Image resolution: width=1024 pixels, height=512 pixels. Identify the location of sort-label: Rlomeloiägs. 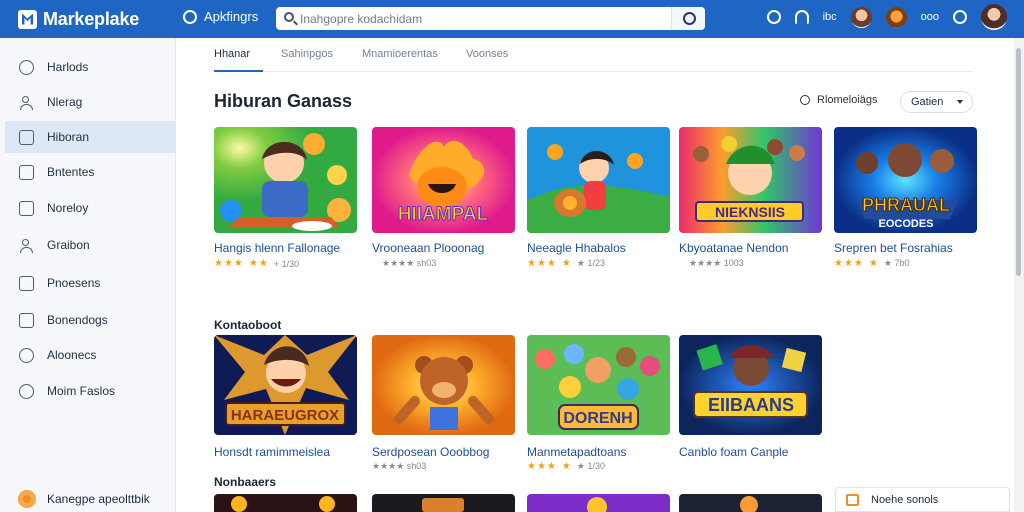
(847, 100).